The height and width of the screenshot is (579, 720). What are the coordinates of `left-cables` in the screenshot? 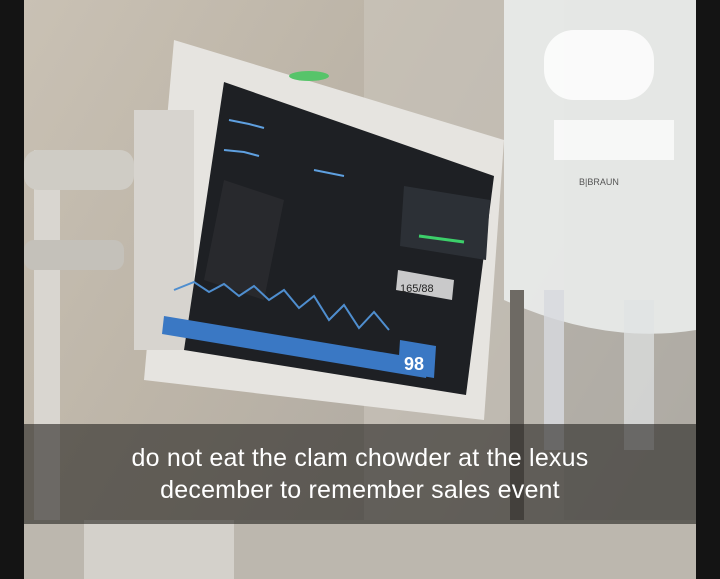 It's located at (79, 170).